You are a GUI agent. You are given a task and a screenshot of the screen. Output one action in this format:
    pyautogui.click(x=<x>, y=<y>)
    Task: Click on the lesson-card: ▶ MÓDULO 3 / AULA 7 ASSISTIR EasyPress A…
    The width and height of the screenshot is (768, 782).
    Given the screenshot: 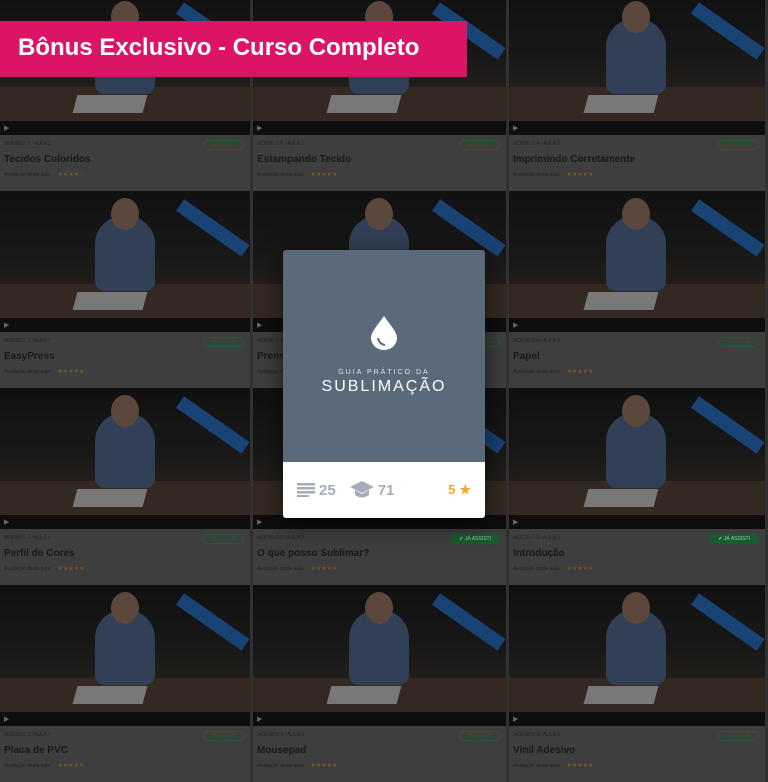 What is the action you would take?
    pyautogui.click(x=126, y=289)
    